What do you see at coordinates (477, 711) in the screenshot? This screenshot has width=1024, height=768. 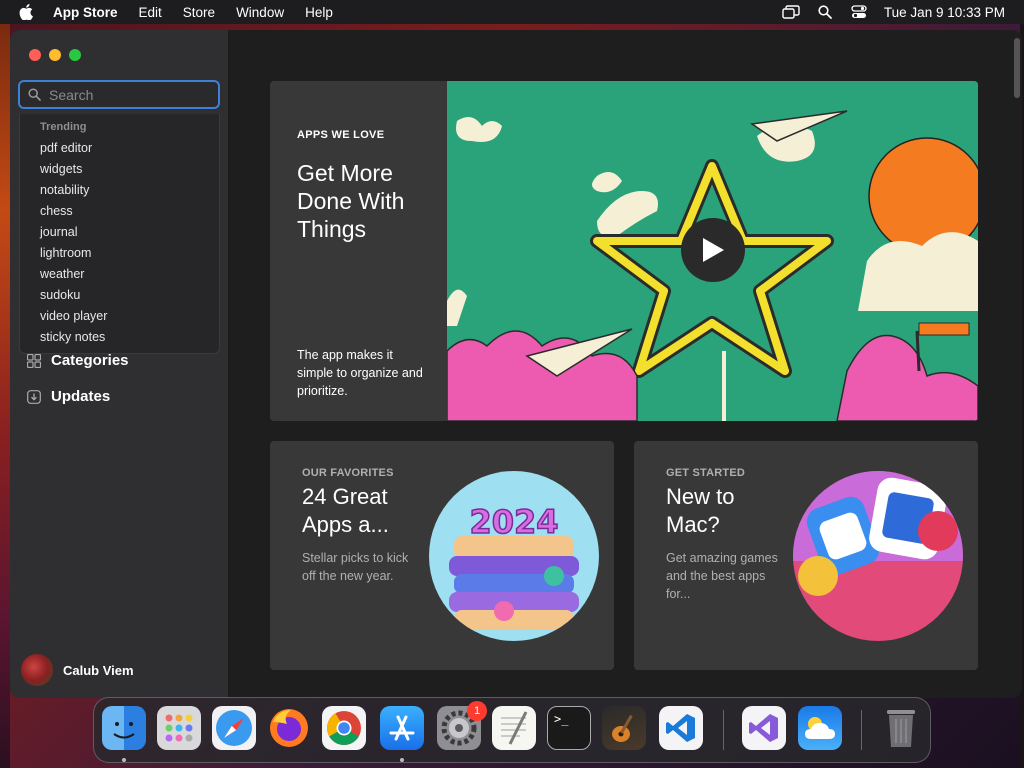 I see `notification-badge: 1` at bounding box center [477, 711].